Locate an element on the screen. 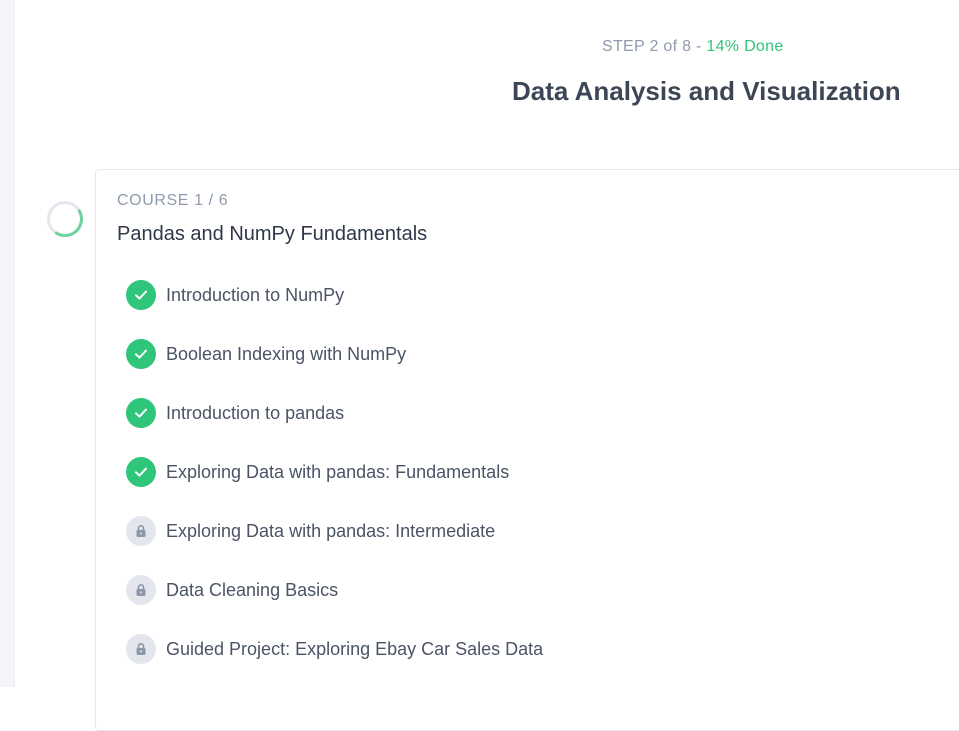 This screenshot has height=731, width=959. course-progress-ring is located at coordinates (65, 219).